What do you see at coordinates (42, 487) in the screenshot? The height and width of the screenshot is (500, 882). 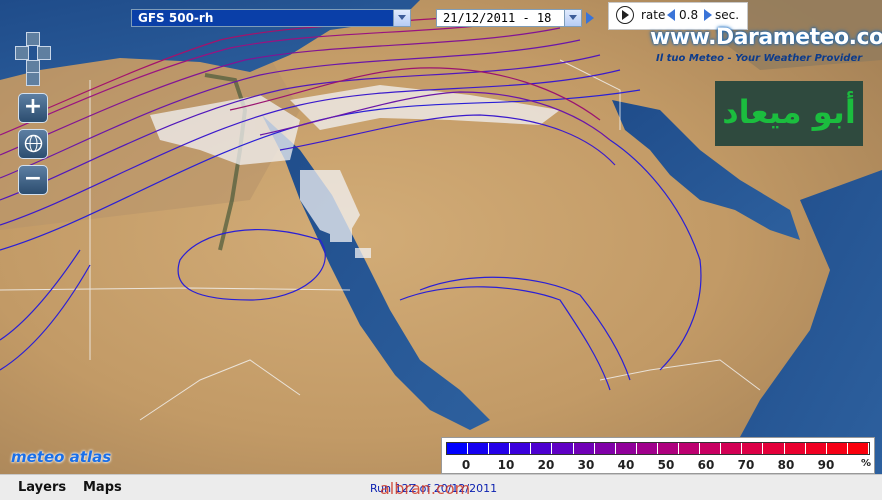 I see `layers-link: Layers` at bounding box center [42, 487].